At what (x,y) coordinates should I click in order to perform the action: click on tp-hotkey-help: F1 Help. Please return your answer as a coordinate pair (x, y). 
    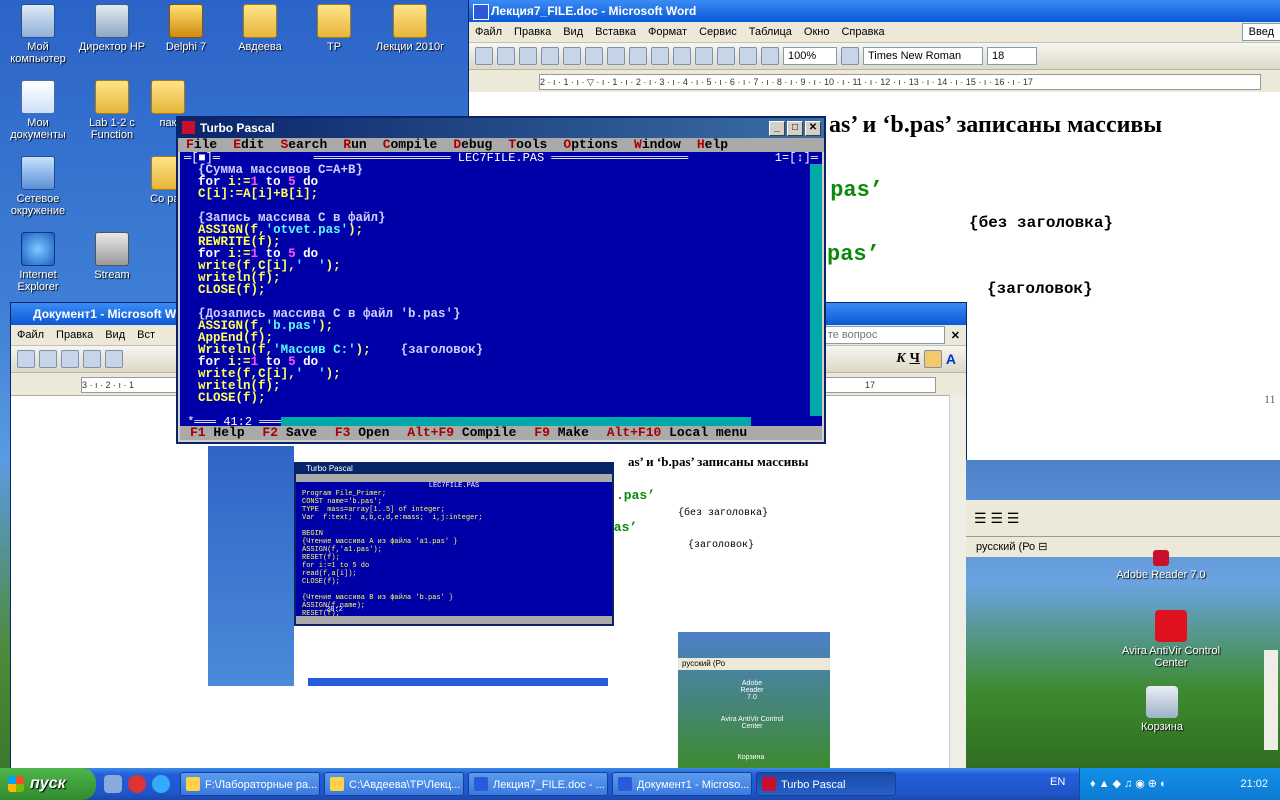
    Looking at the image, I should click on (216, 433).